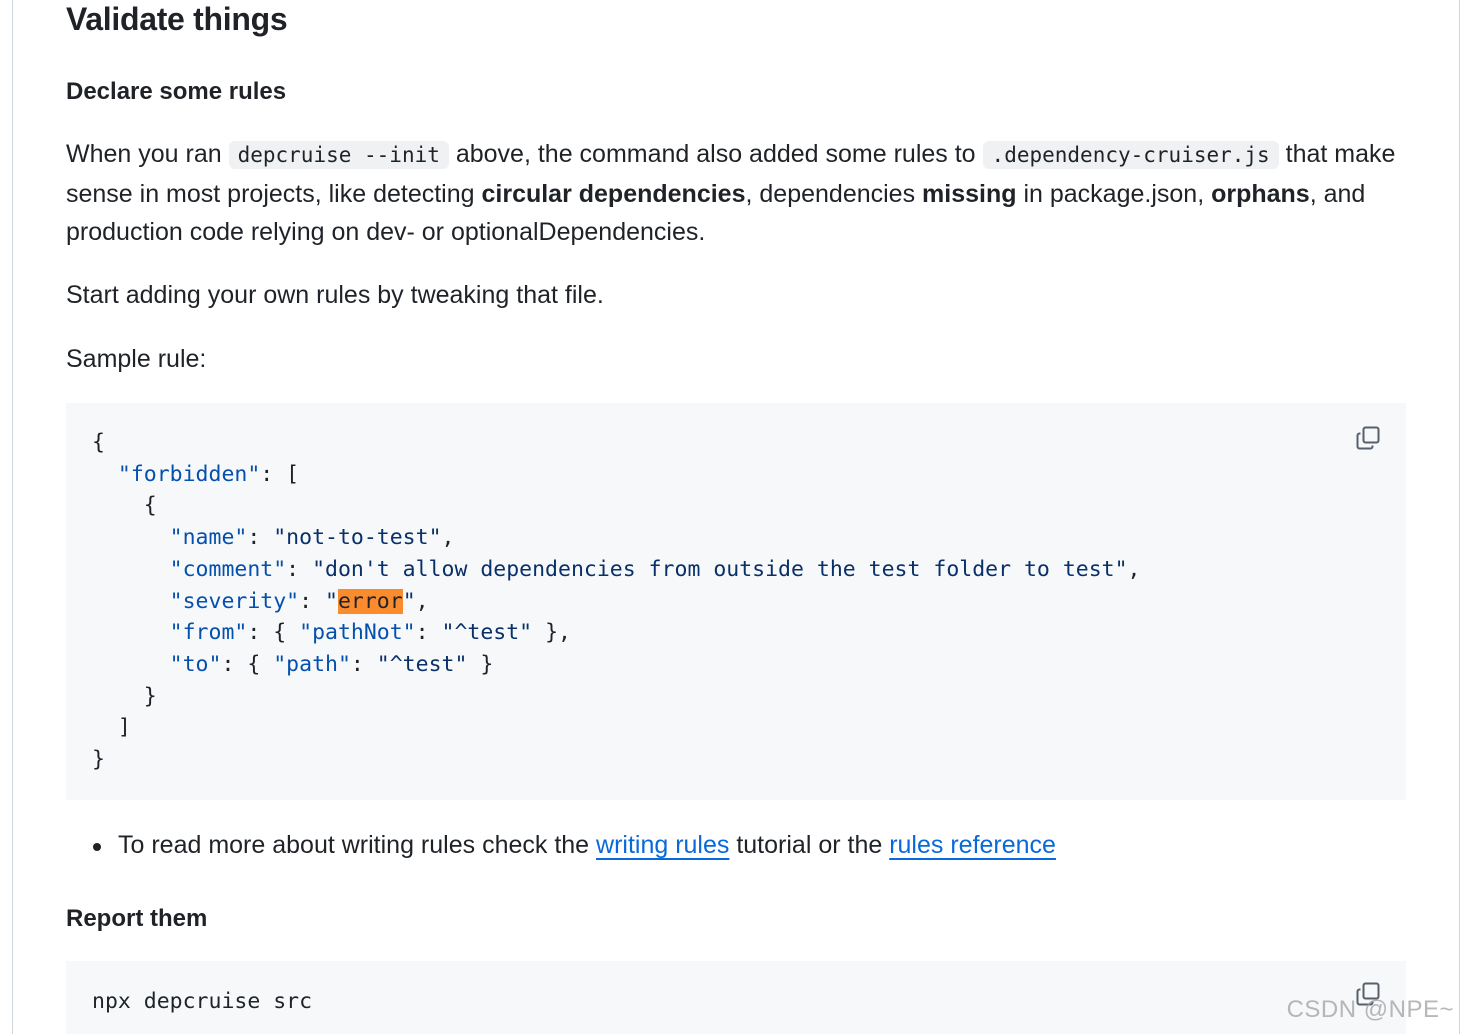 The height and width of the screenshot is (1034, 1462). What do you see at coordinates (357, 633) in the screenshot?
I see `code-key: "pathNot"` at bounding box center [357, 633].